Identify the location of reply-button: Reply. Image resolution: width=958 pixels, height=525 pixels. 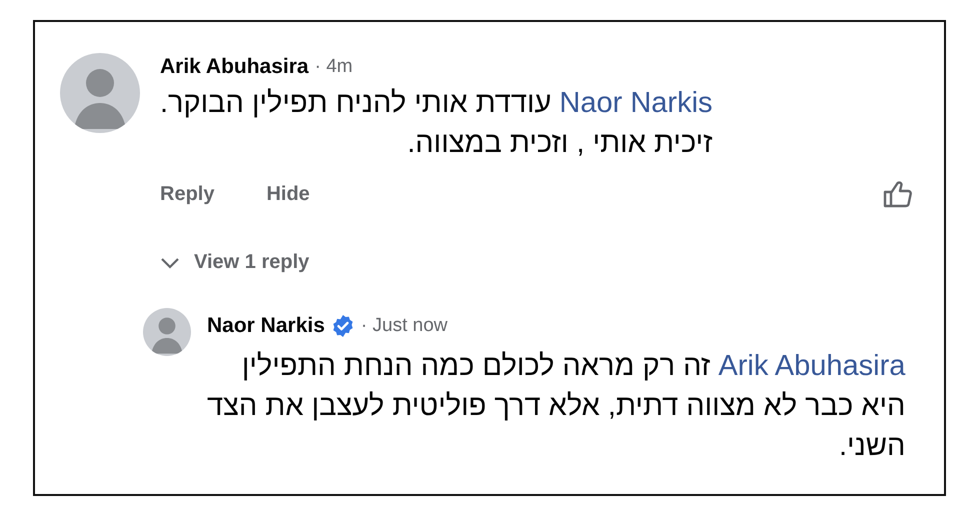
(187, 194).